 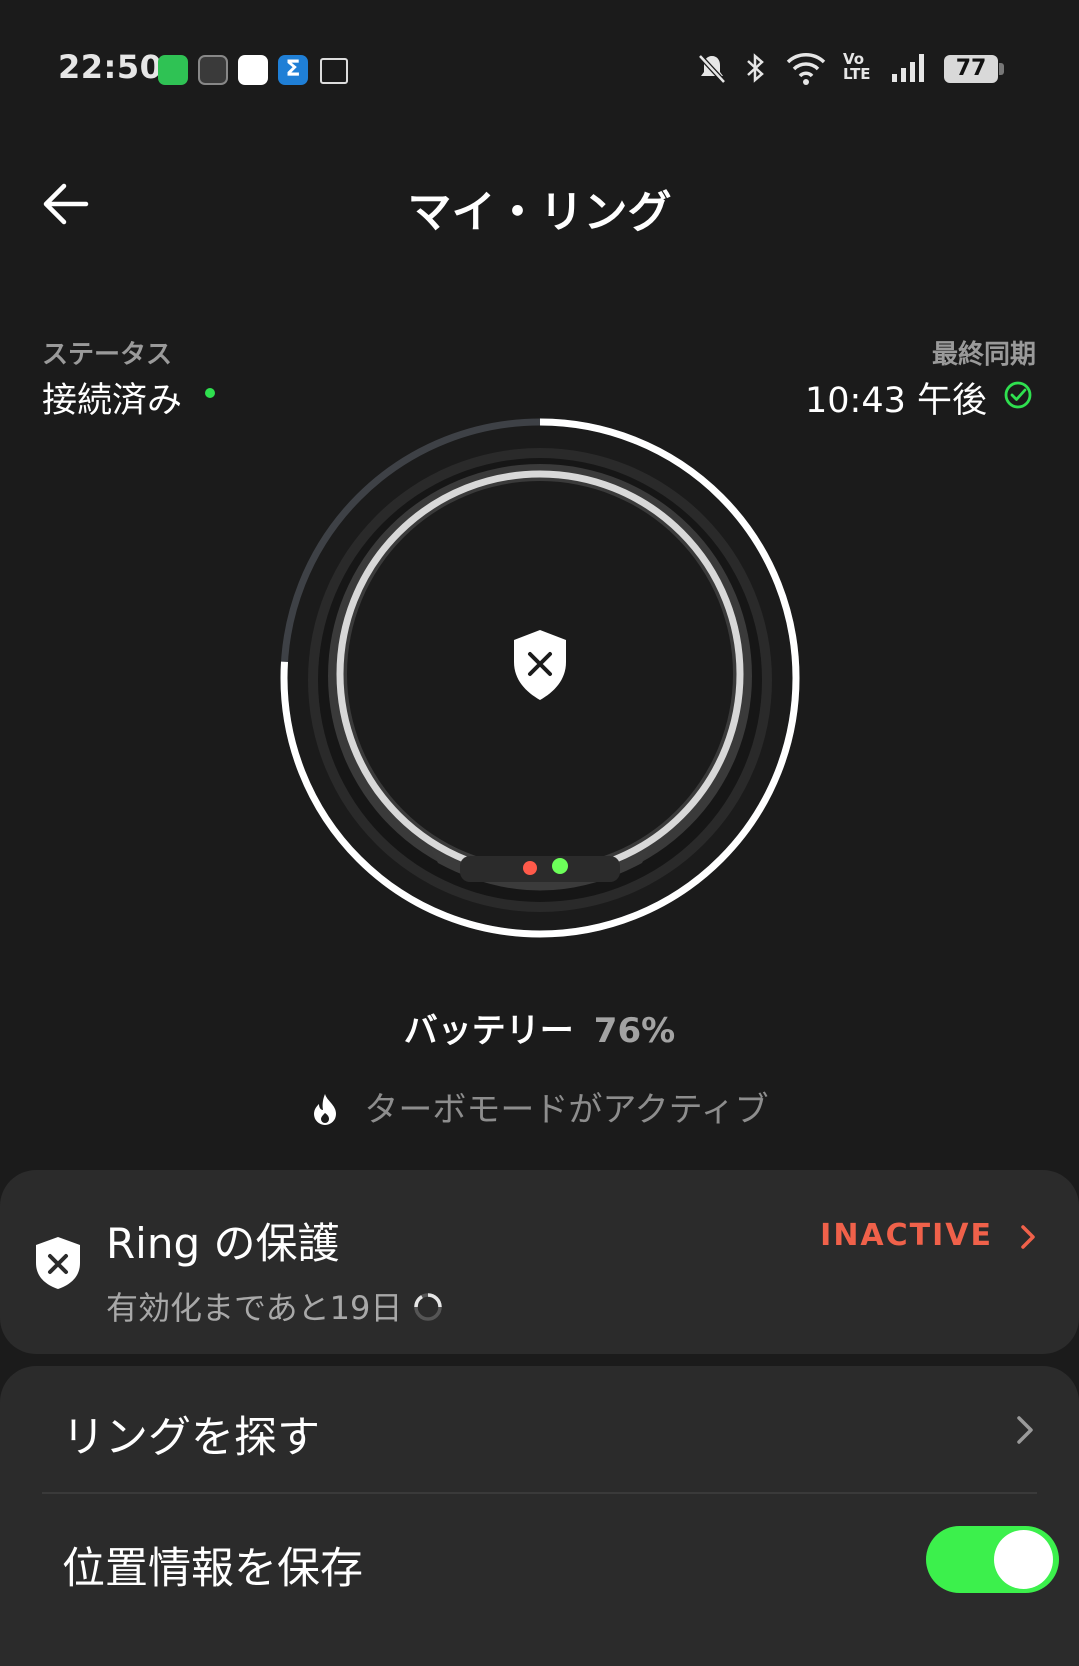 I want to click on protection-subtitle-row: 有効化まであと19日, so click(x=275, y=1306).